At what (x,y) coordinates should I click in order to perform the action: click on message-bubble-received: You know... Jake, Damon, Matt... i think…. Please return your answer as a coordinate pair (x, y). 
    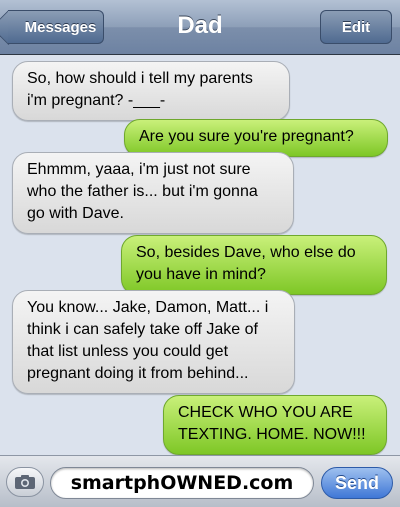
    Looking at the image, I should click on (153, 342).